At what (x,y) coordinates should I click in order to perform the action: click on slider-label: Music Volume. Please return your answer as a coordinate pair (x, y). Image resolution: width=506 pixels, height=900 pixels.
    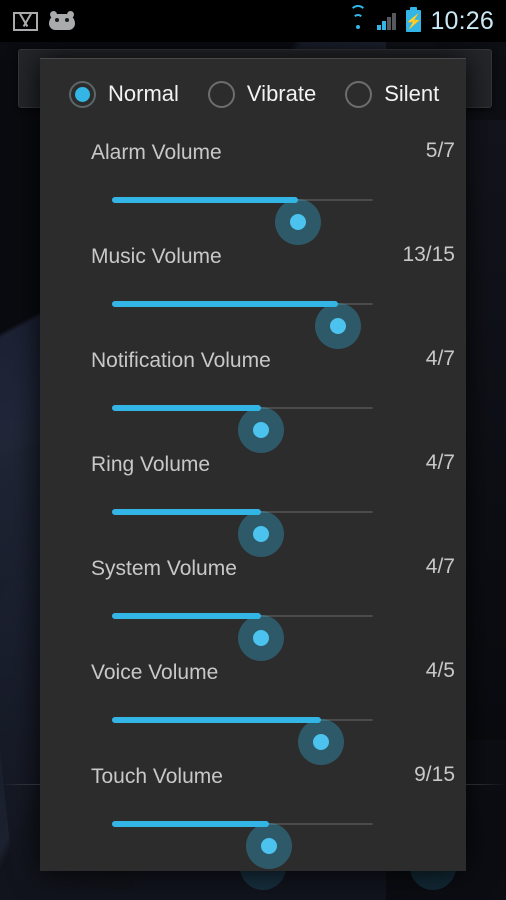
    Looking at the image, I should click on (156, 256).